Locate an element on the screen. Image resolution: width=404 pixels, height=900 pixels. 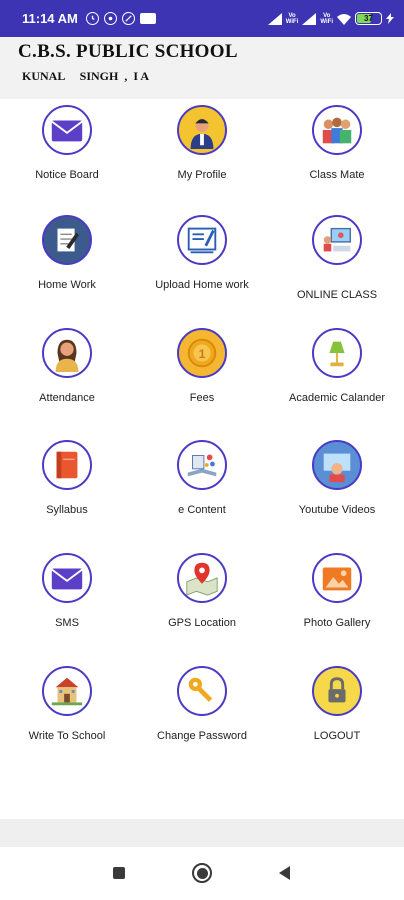
key-icon is located at coordinates (202, 691).